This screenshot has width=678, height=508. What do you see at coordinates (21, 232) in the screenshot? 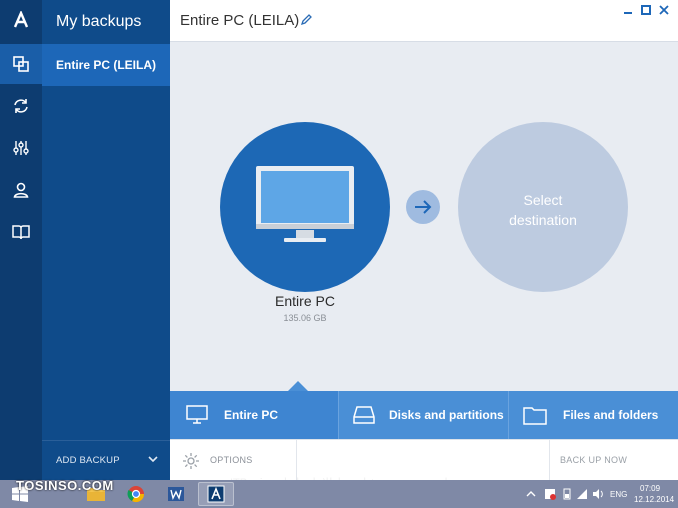
I see `help-book-icon` at bounding box center [21, 232].